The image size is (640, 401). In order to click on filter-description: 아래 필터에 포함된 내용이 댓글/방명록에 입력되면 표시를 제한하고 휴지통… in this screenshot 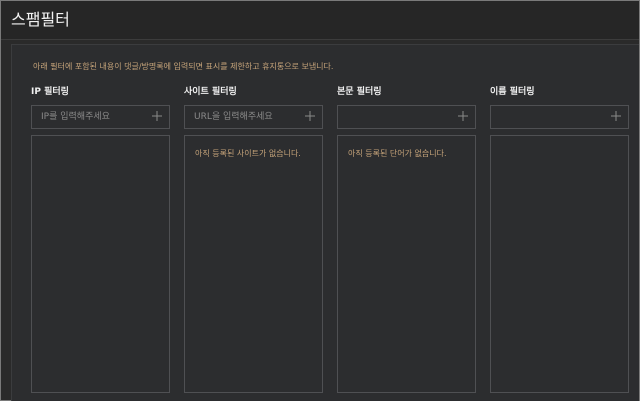, I will do `click(183, 66)`.